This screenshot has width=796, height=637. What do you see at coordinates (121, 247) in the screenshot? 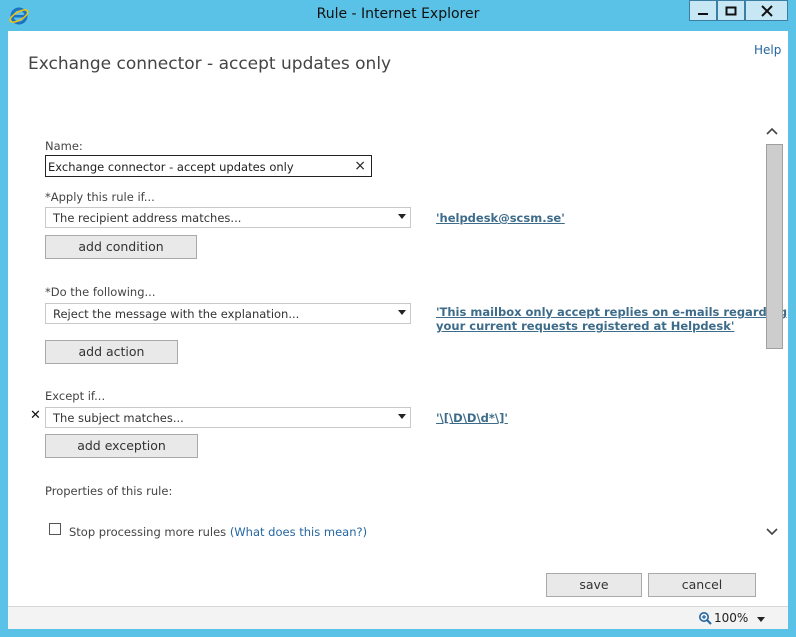
I see `add-condition-button: add condition` at bounding box center [121, 247].